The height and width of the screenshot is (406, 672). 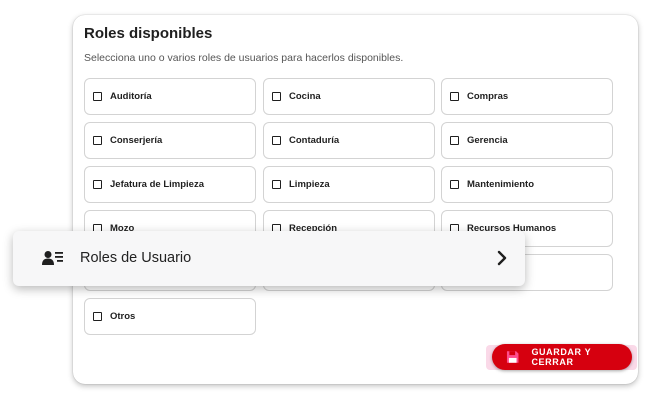 I want to click on role-label: Cocina, so click(x=305, y=96).